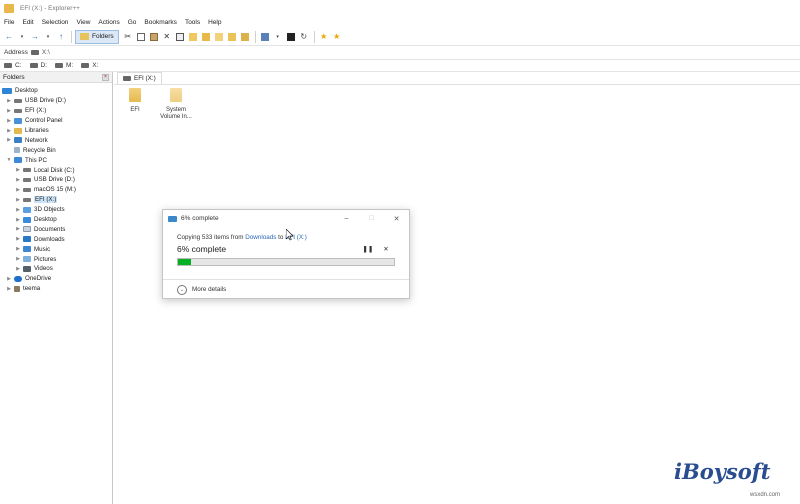  Describe the element at coordinates (83, 22) in the screenshot. I see `menu-view: View` at that location.